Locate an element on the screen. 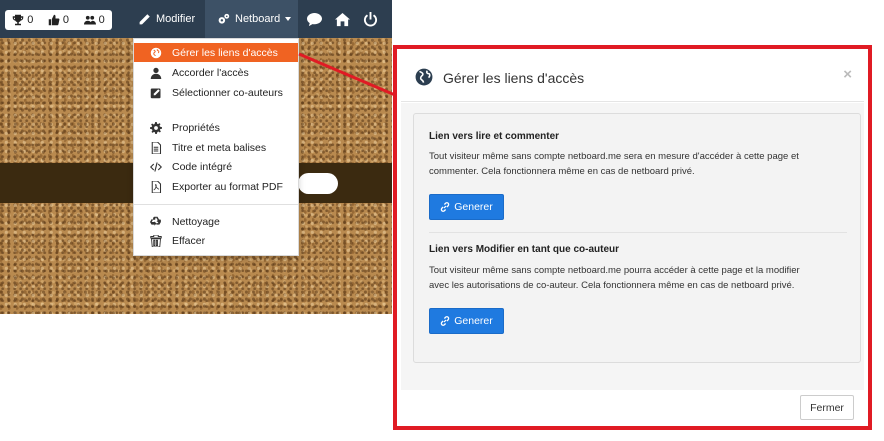 The height and width of the screenshot is (441, 884). stat-trophies: 0 is located at coordinates (22, 20).